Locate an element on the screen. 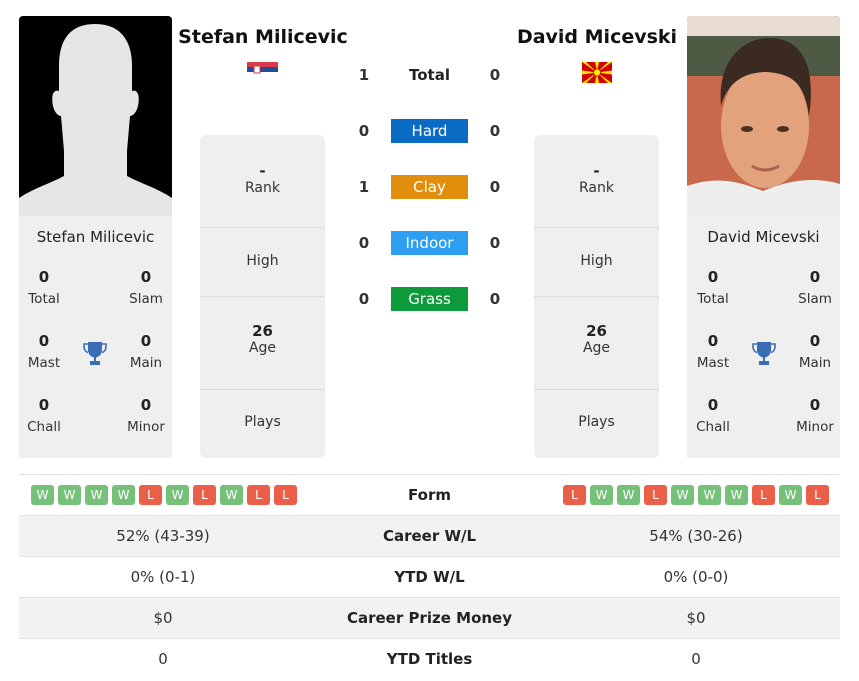 This screenshot has width=859, height=681. titles-mast-left: 0 Mast is located at coordinates (44, 351).